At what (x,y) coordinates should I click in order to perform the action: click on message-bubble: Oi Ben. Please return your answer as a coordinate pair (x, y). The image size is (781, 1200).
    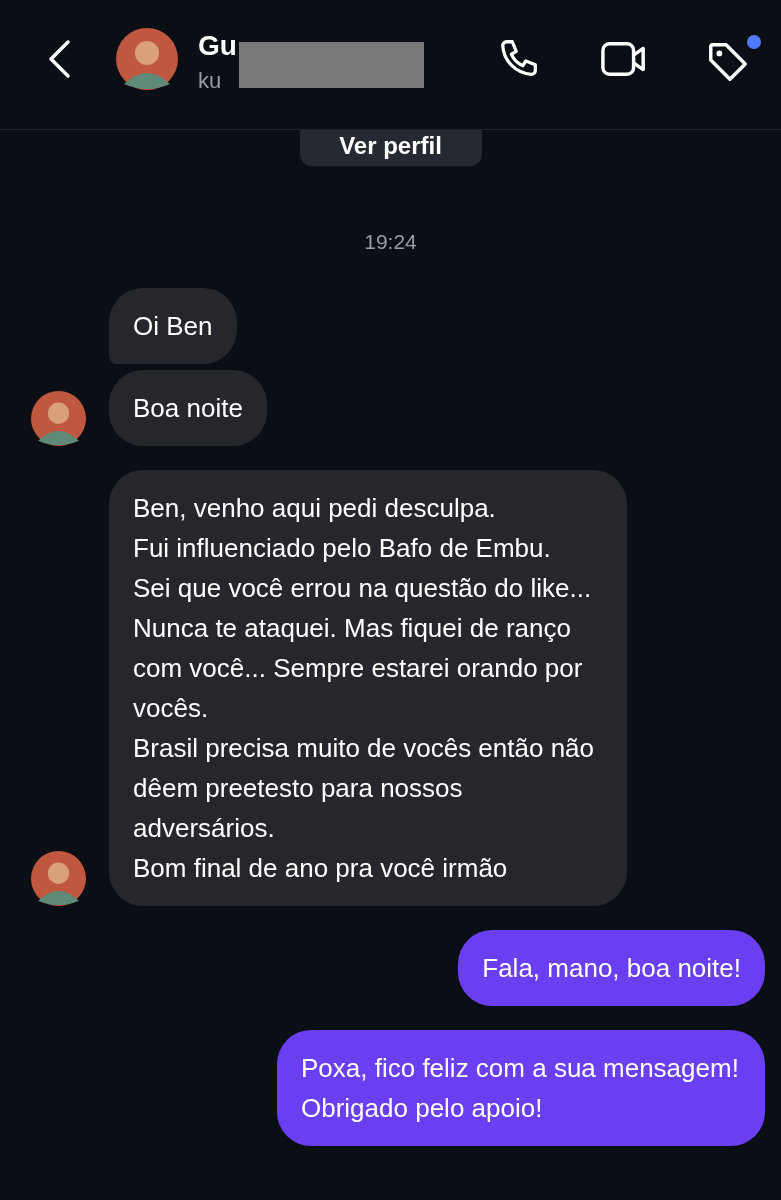
    Looking at the image, I should click on (173, 326).